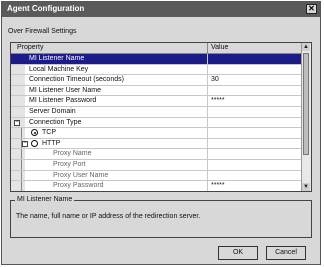  What do you see at coordinates (157, 80) in the screenshot?
I see `property-row: Connection Timeout (seconds) 30` at bounding box center [157, 80].